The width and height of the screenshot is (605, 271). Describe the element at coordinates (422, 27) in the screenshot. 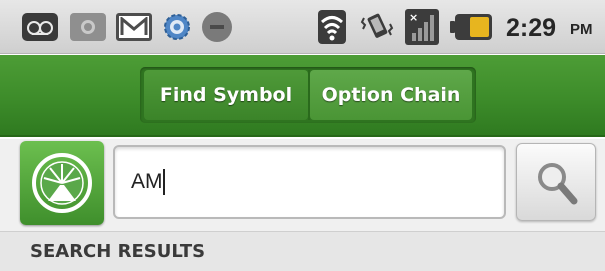

I see `signal-icon: ×` at that location.